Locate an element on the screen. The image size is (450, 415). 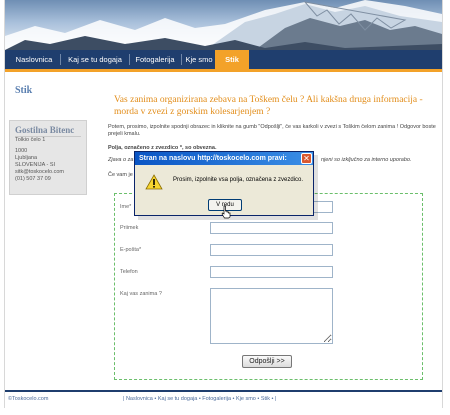
header-banner is located at coordinates (223, 25).